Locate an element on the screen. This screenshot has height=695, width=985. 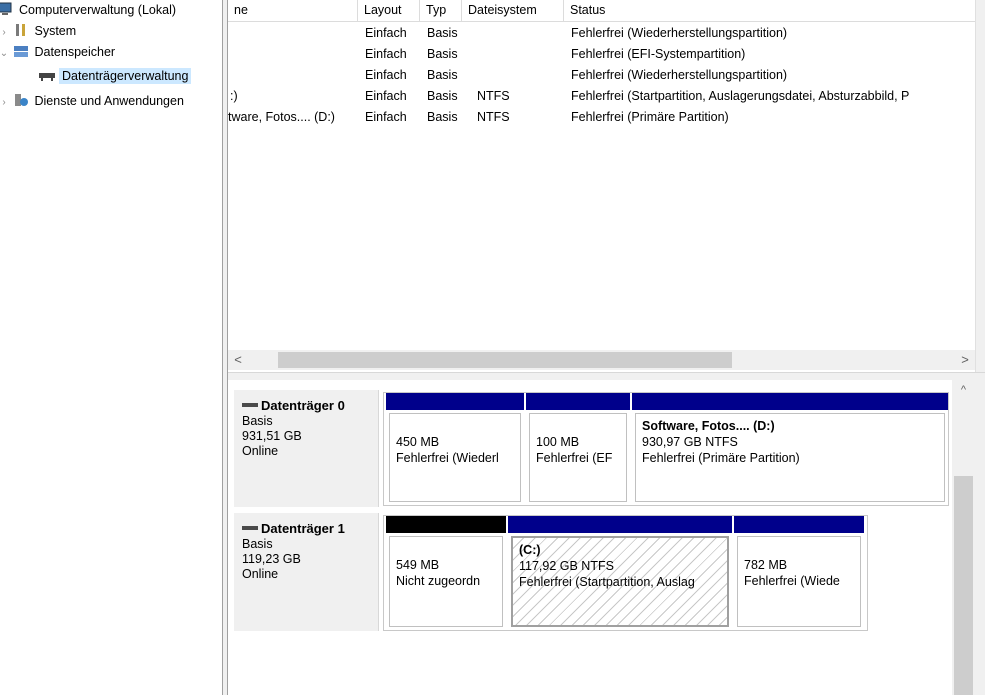
column-header-filesystem: Dateisystem is located at coordinates (513, 11).